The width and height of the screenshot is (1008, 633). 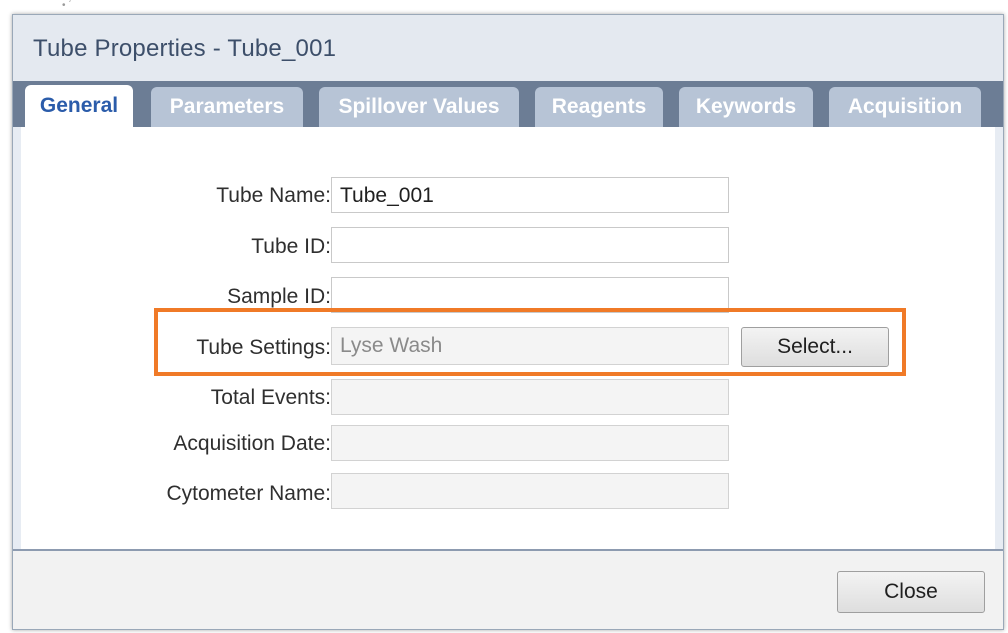 I want to click on background-artifact: • ˊ, so click(x=67, y=5).